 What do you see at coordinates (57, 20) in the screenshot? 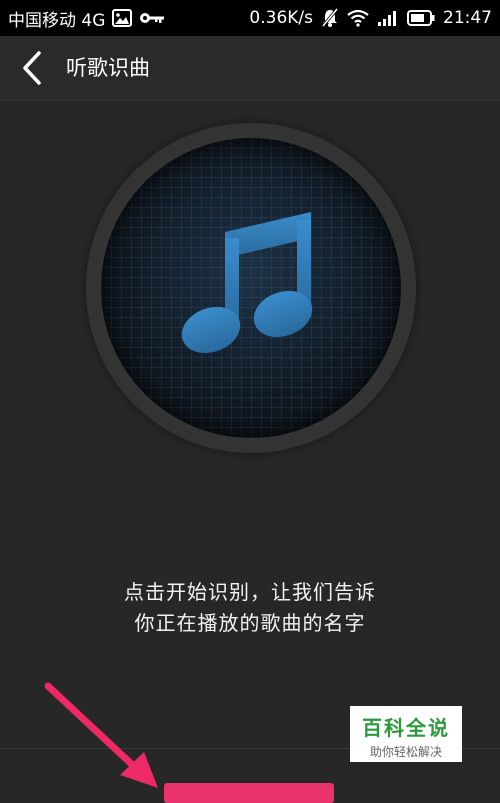
I see `carrier-label: 中国移动 4G` at bounding box center [57, 20].